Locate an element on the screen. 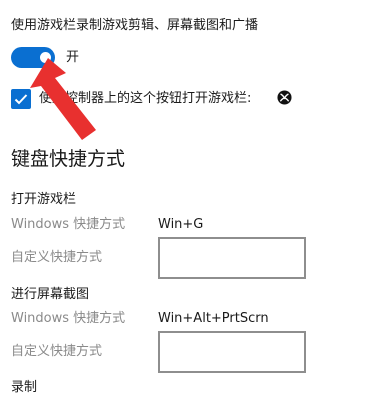 This screenshot has height=397, width=381. controller-setting-label: 使用控制器上的这个按钮打开游戏栏: is located at coordinates (145, 98).